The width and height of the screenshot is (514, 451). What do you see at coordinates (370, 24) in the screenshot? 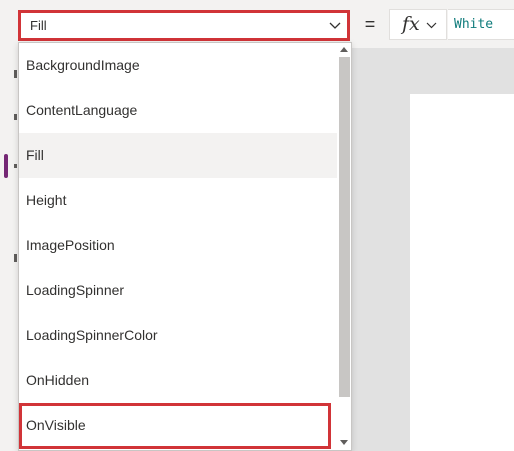
I see `equals-sign: =` at bounding box center [370, 24].